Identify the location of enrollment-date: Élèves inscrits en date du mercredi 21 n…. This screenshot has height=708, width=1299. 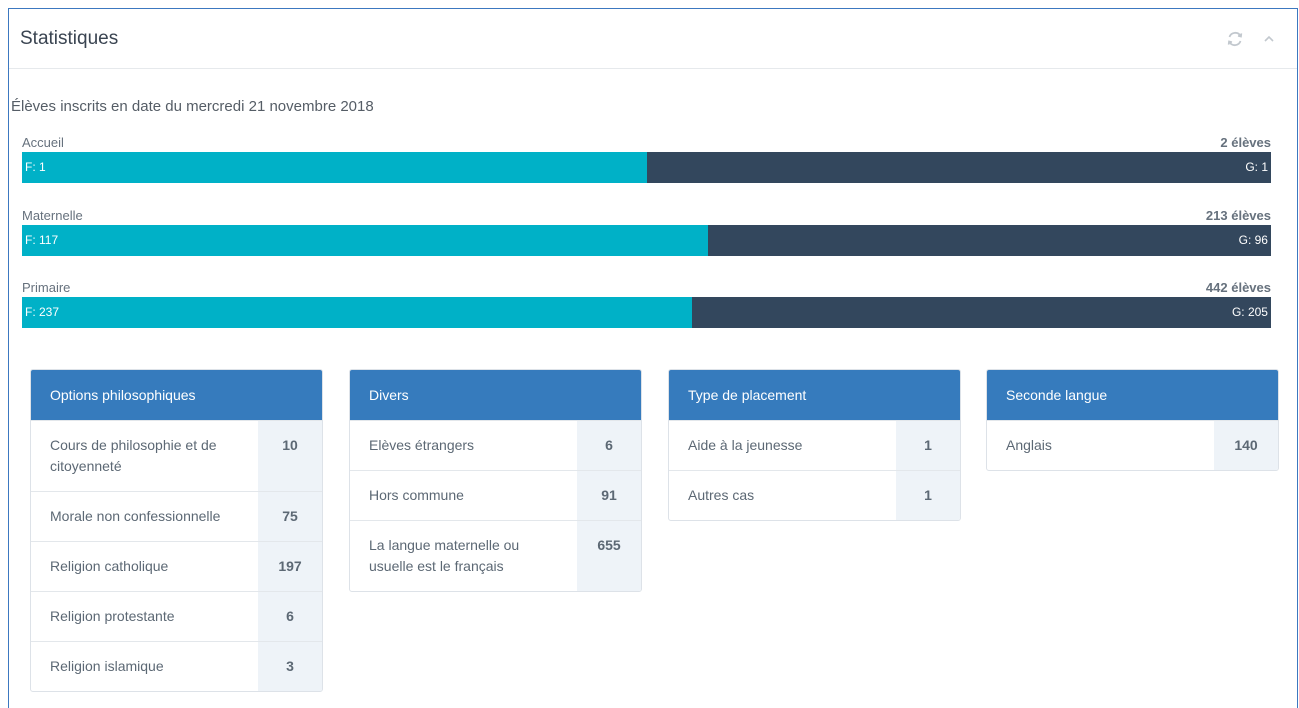
(192, 106).